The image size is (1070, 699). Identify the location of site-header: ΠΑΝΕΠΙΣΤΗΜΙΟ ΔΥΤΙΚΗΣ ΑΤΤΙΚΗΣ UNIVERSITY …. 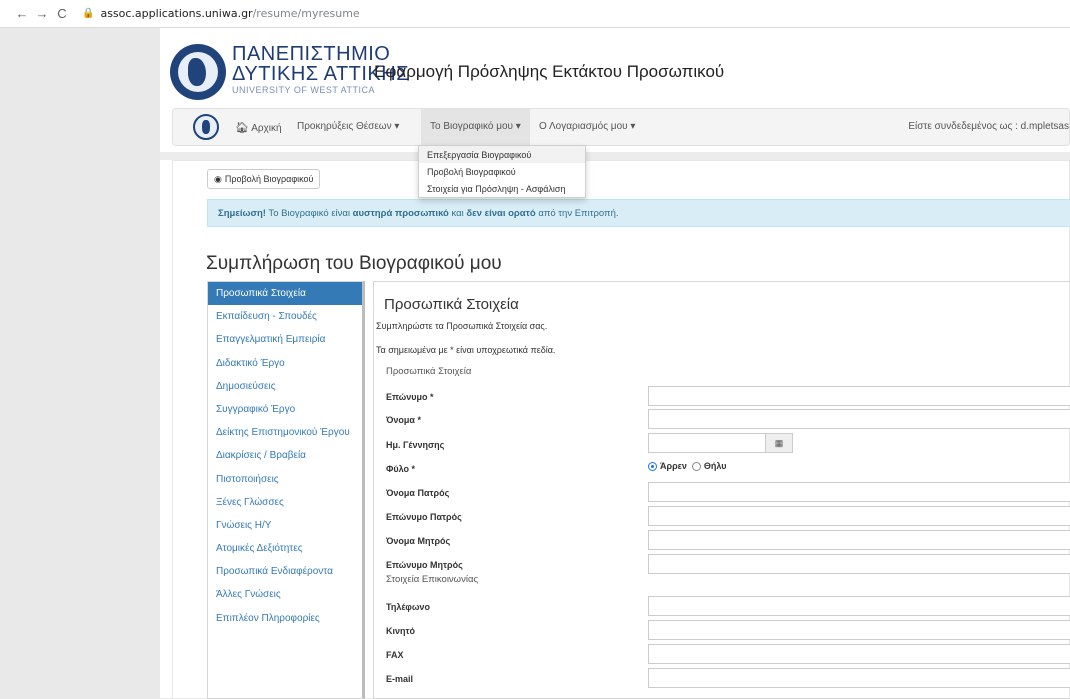
(615, 66).